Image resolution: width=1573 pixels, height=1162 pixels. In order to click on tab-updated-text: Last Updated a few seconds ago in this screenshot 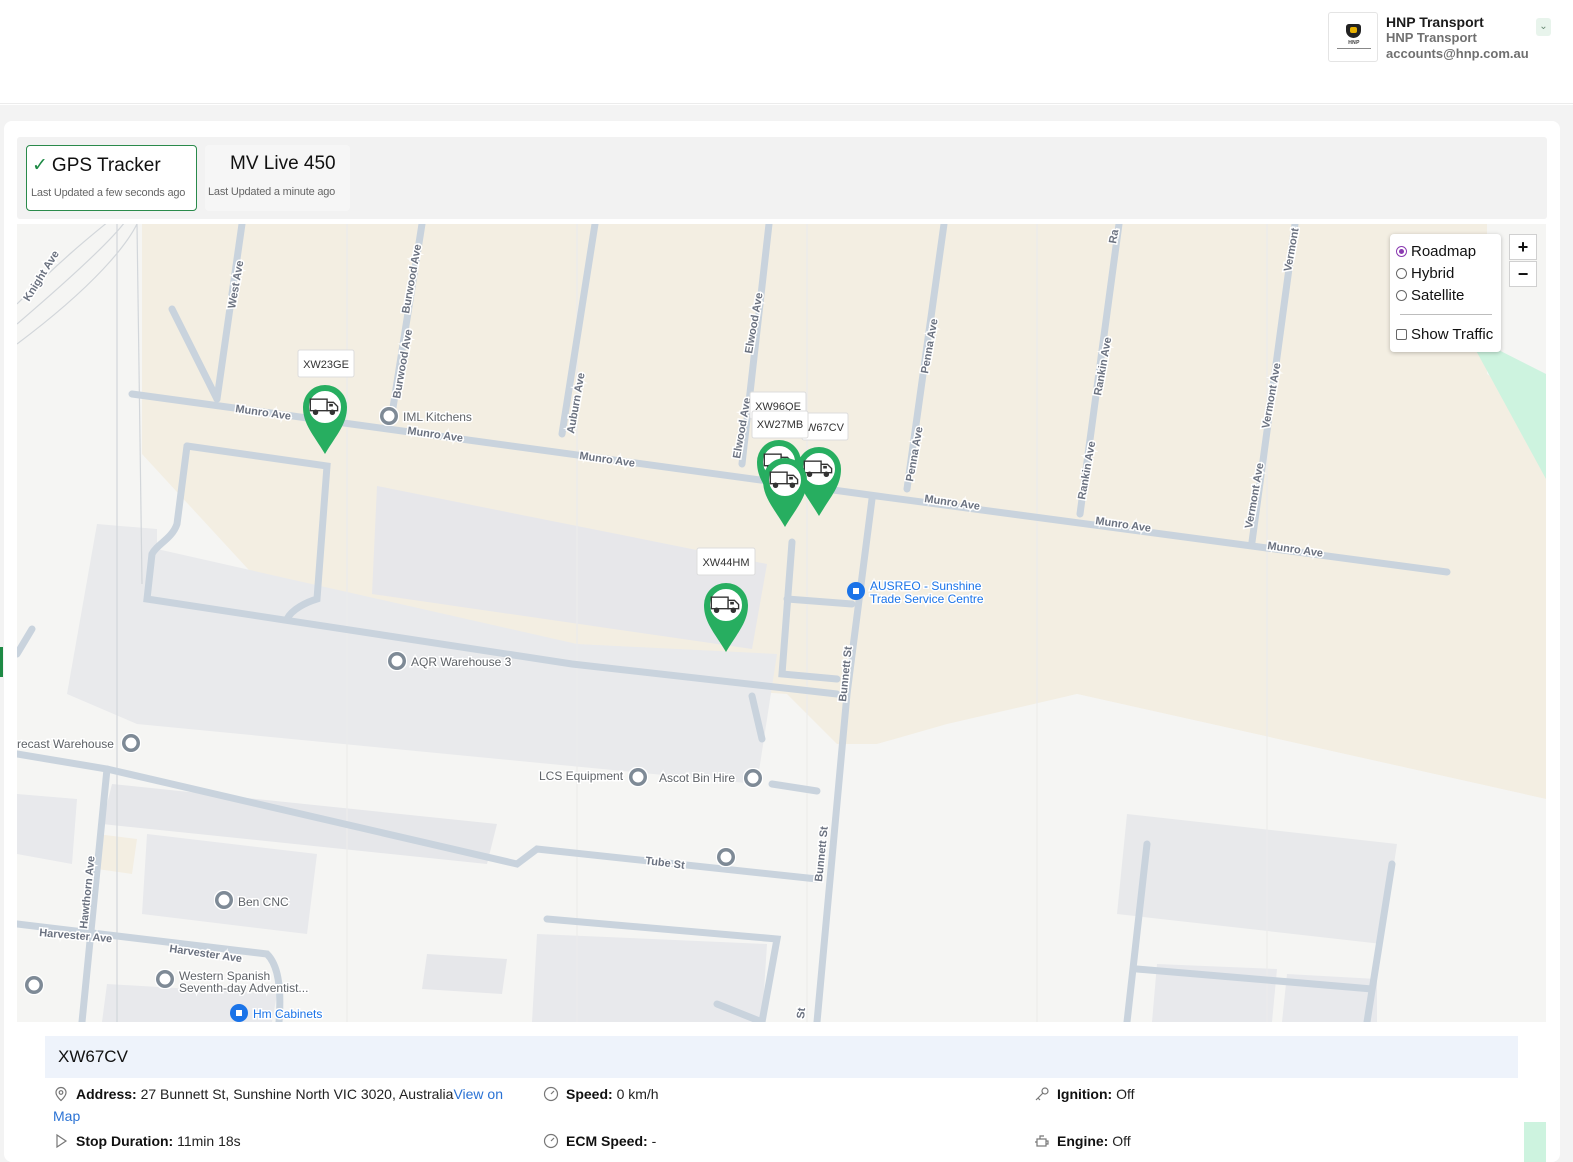, I will do `click(108, 193)`.